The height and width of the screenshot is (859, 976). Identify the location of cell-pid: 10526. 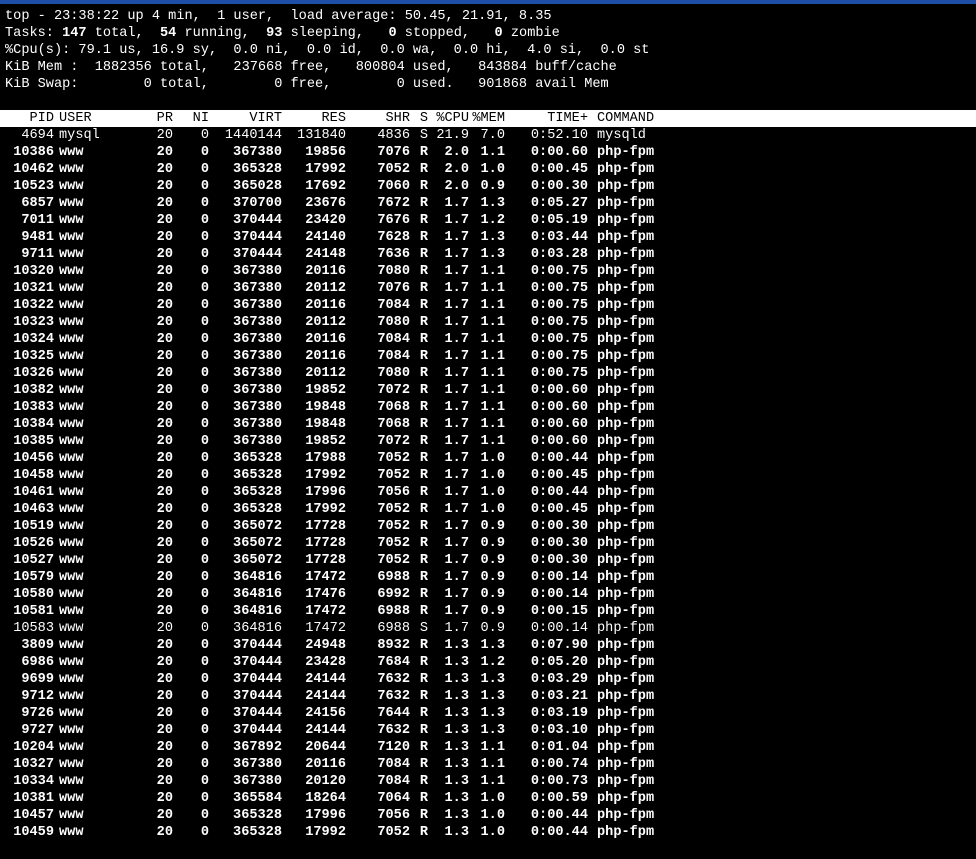
(33, 543).